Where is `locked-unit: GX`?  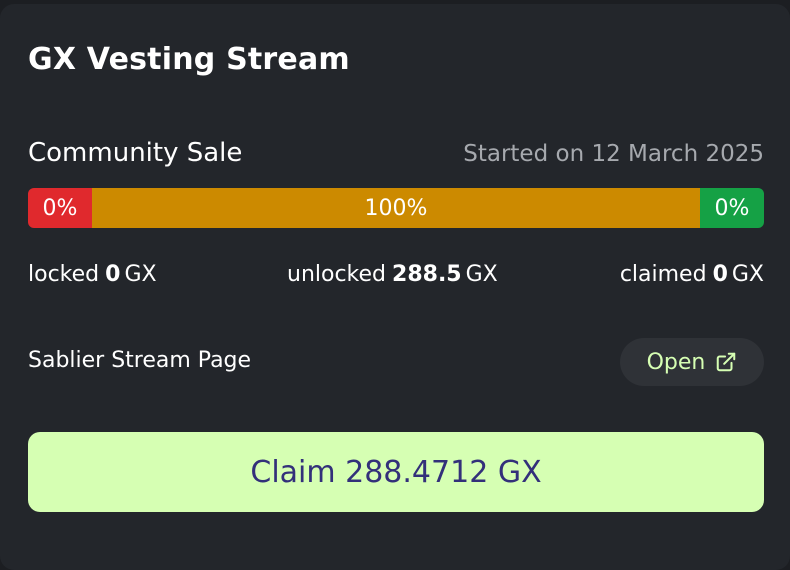 locked-unit: GX is located at coordinates (140, 274).